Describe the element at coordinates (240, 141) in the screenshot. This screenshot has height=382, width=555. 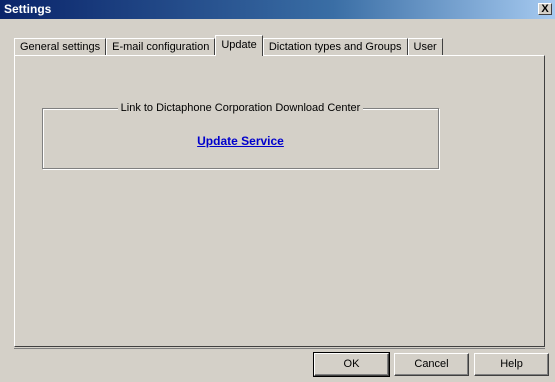
I see `update-service-link: Update Service` at that location.